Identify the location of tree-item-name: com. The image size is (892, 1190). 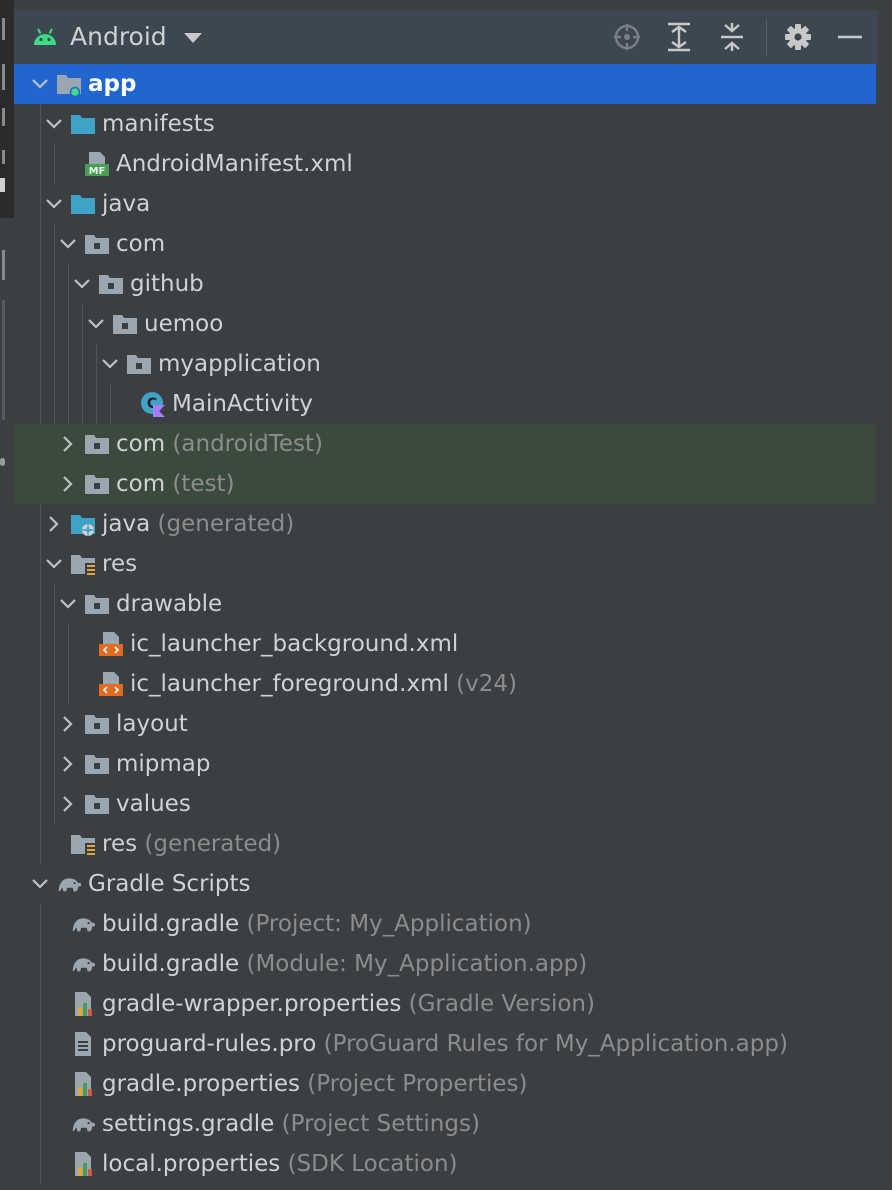
(141, 444).